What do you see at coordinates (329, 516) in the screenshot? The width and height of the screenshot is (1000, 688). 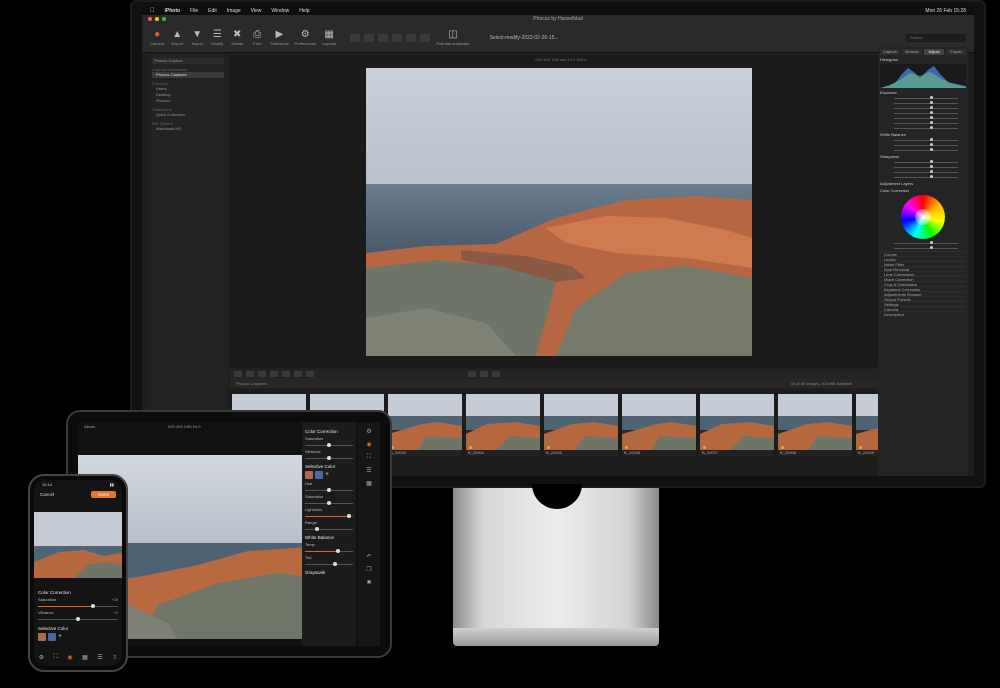 I see `ipad-lightness-slider` at bounding box center [329, 516].